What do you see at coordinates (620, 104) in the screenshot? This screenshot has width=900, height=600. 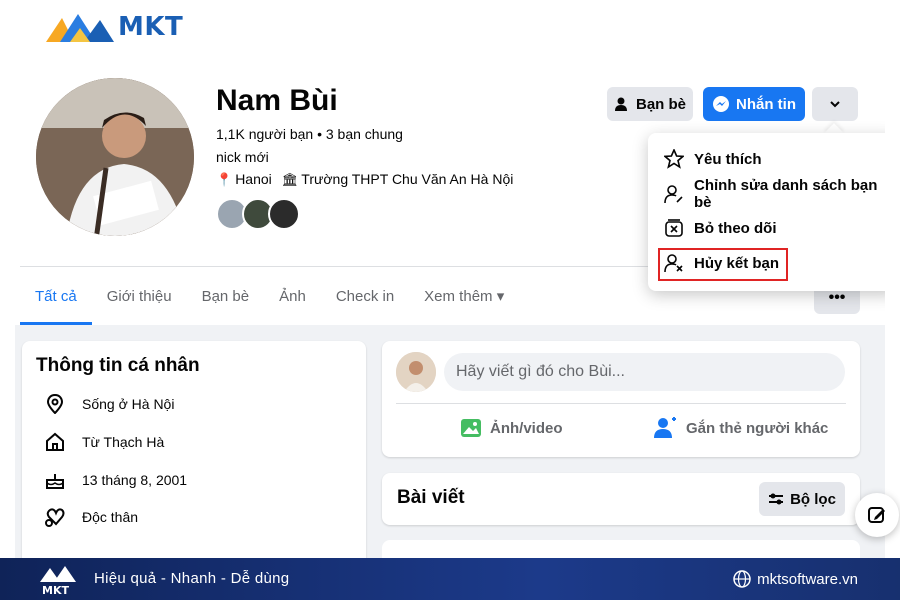 I see `friend-check-icon` at bounding box center [620, 104].